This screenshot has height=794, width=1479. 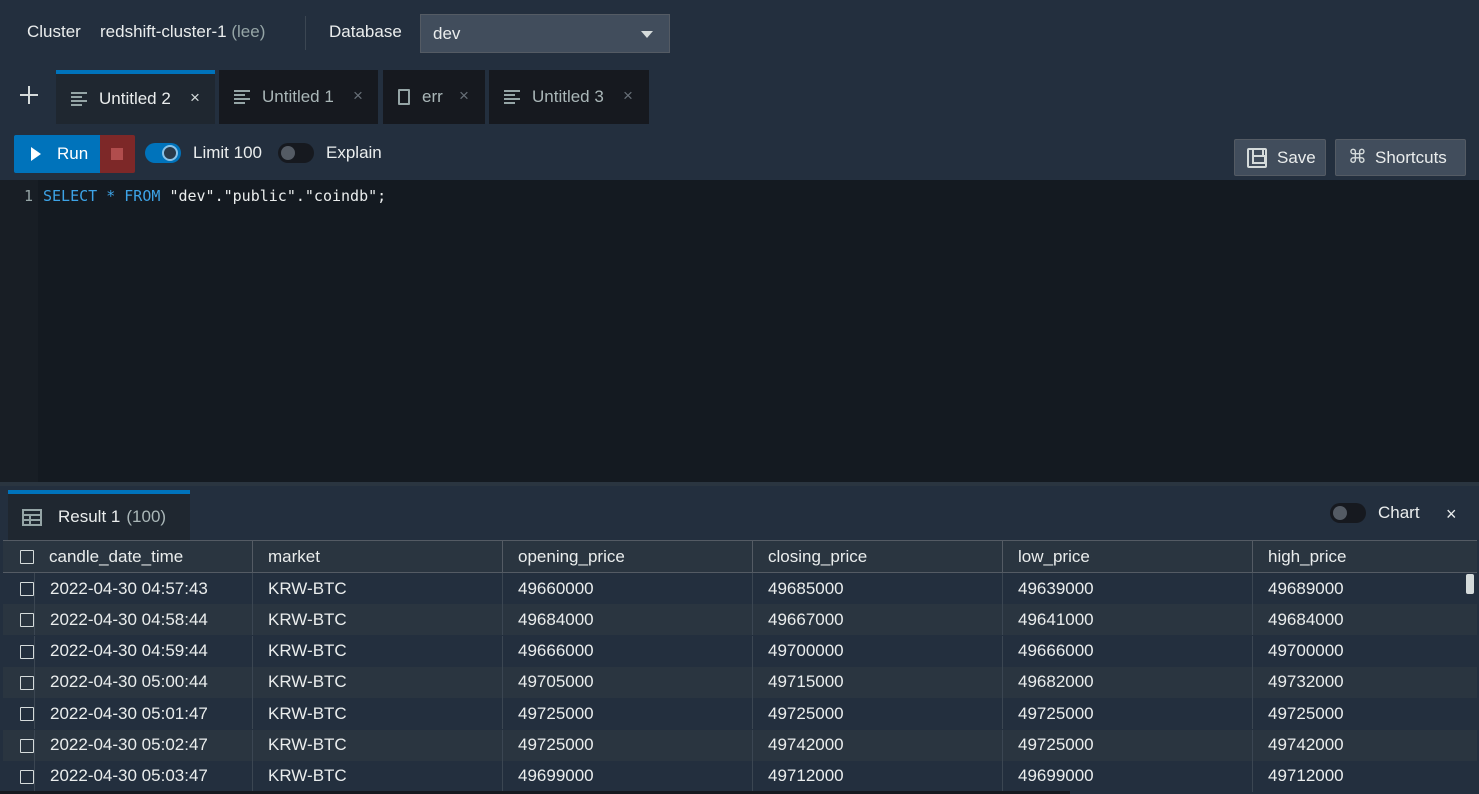 I want to click on column-header: closing_price, so click(x=877, y=556).